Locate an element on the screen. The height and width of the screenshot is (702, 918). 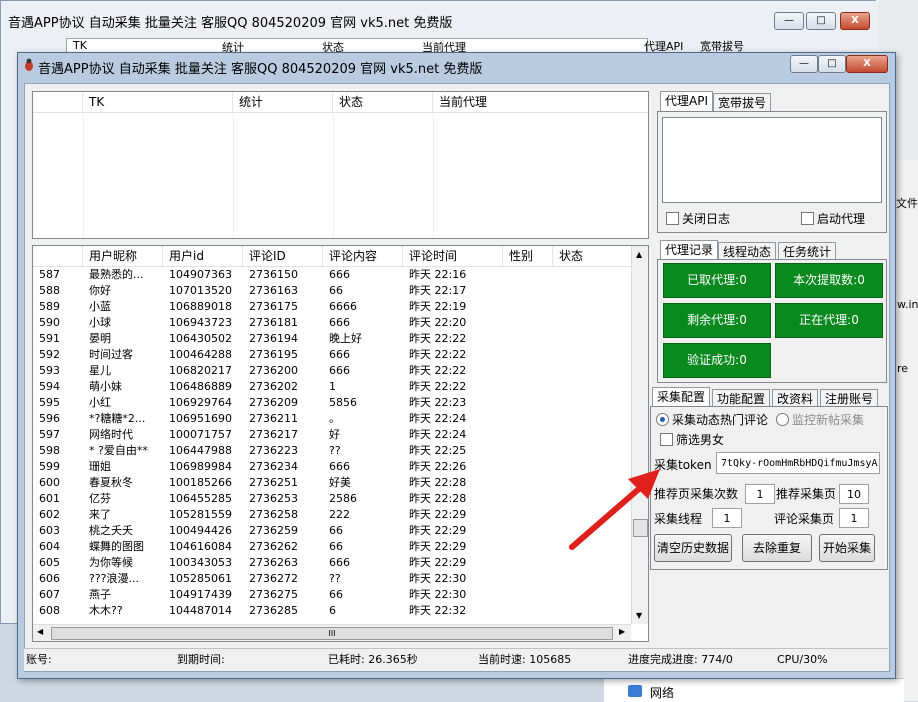
table-cell: 蝶舞的图图 is located at coordinates (116, 546).